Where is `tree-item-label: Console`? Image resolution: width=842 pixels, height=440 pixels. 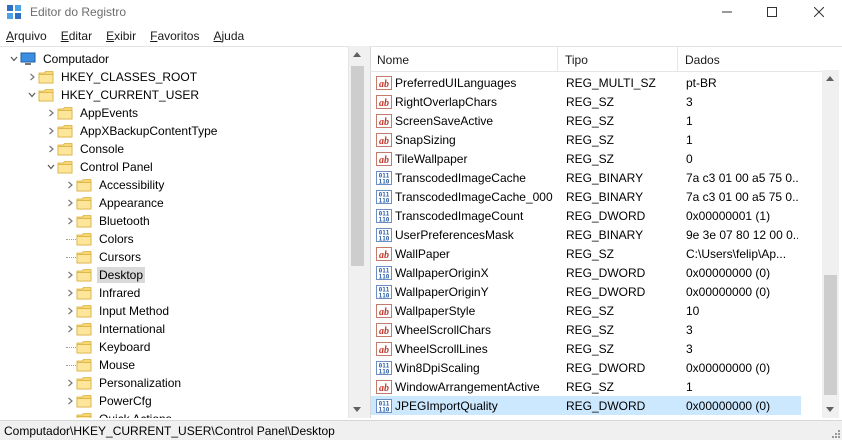
tree-item-label: Console is located at coordinates (102, 149).